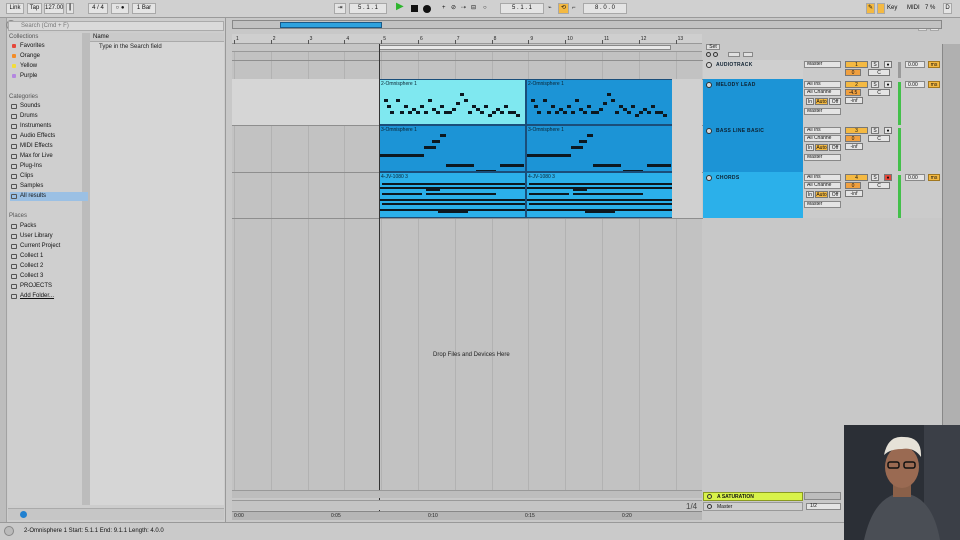 The height and width of the screenshot is (540, 960). Describe the element at coordinates (49, 226) in the screenshot. I see `place-item: Packs` at that location.